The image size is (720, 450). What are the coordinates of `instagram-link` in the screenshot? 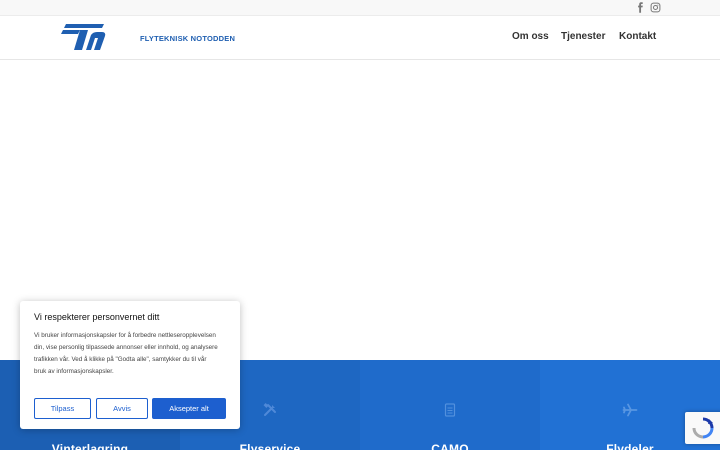 It's located at (655, 7).